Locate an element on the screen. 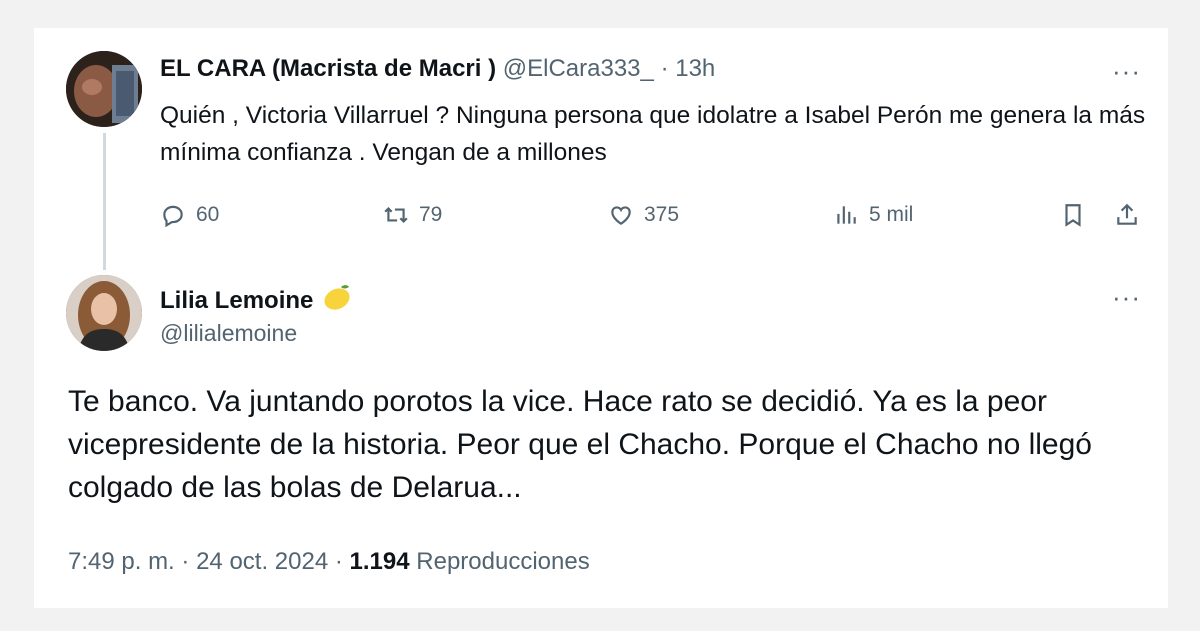 This screenshot has height=631, width=1200. tweet2-time: 7:49 p. m. is located at coordinates (121, 561).